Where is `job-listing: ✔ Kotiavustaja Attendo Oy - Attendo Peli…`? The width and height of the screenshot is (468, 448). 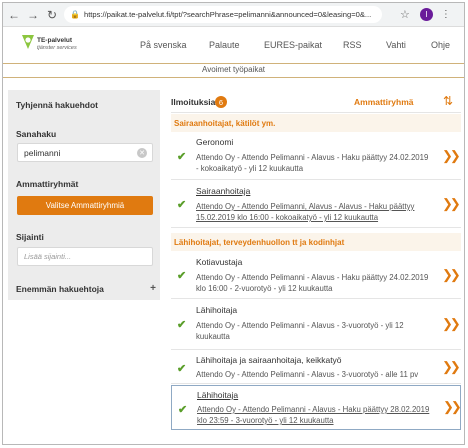 job-listing: ✔ Kotiavustaja Attendo Oy - Attendo Peli… is located at coordinates (316, 275).